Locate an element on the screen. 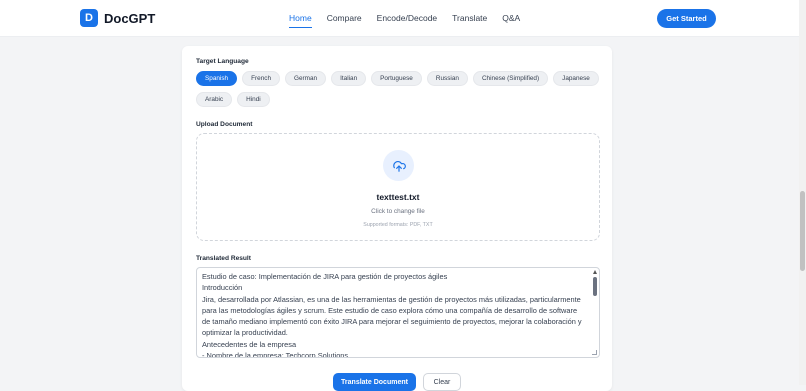  language-option-portuguese: Portuguese is located at coordinates (396, 78).